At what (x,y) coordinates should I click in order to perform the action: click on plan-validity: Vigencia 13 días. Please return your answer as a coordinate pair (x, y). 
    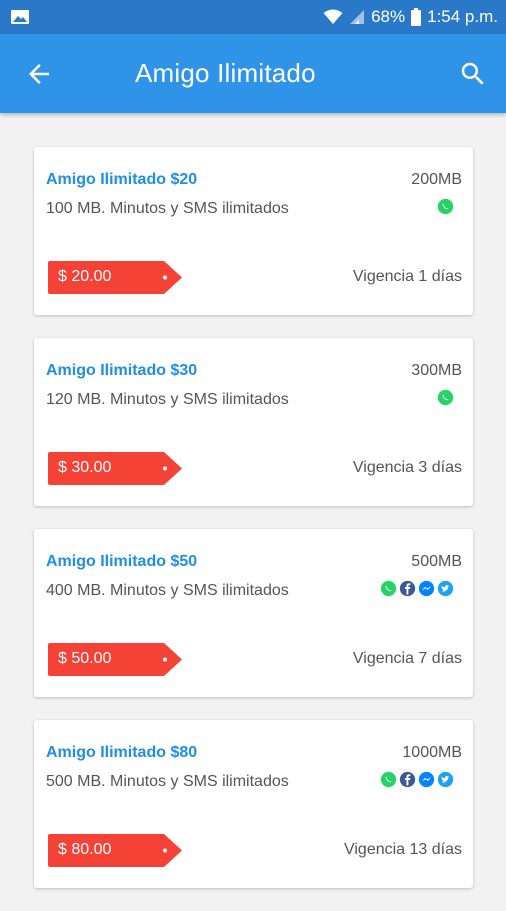
    Looking at the image, I should click on (402, 849).